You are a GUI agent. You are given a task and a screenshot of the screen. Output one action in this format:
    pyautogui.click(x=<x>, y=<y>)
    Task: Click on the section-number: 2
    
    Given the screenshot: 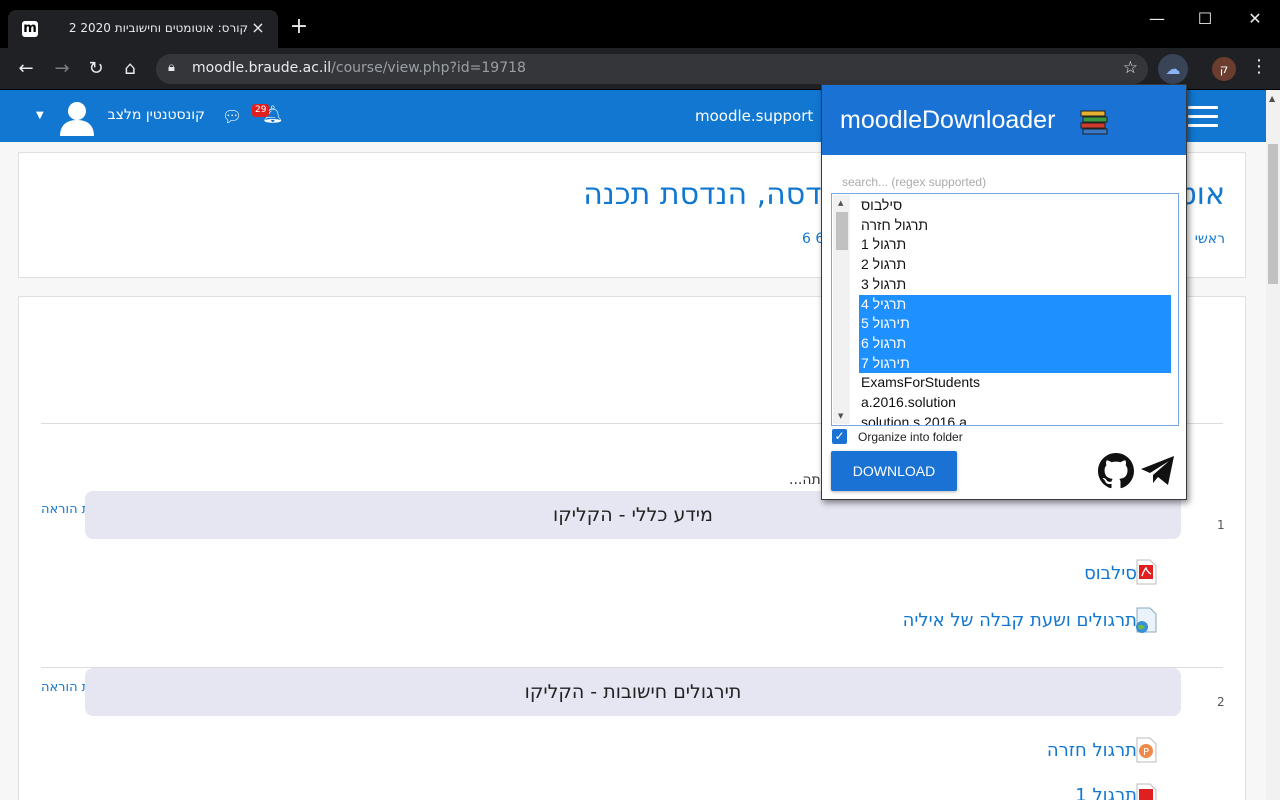 What is the action you would take?
    pyautogui.click(x=1221, y=702)
    